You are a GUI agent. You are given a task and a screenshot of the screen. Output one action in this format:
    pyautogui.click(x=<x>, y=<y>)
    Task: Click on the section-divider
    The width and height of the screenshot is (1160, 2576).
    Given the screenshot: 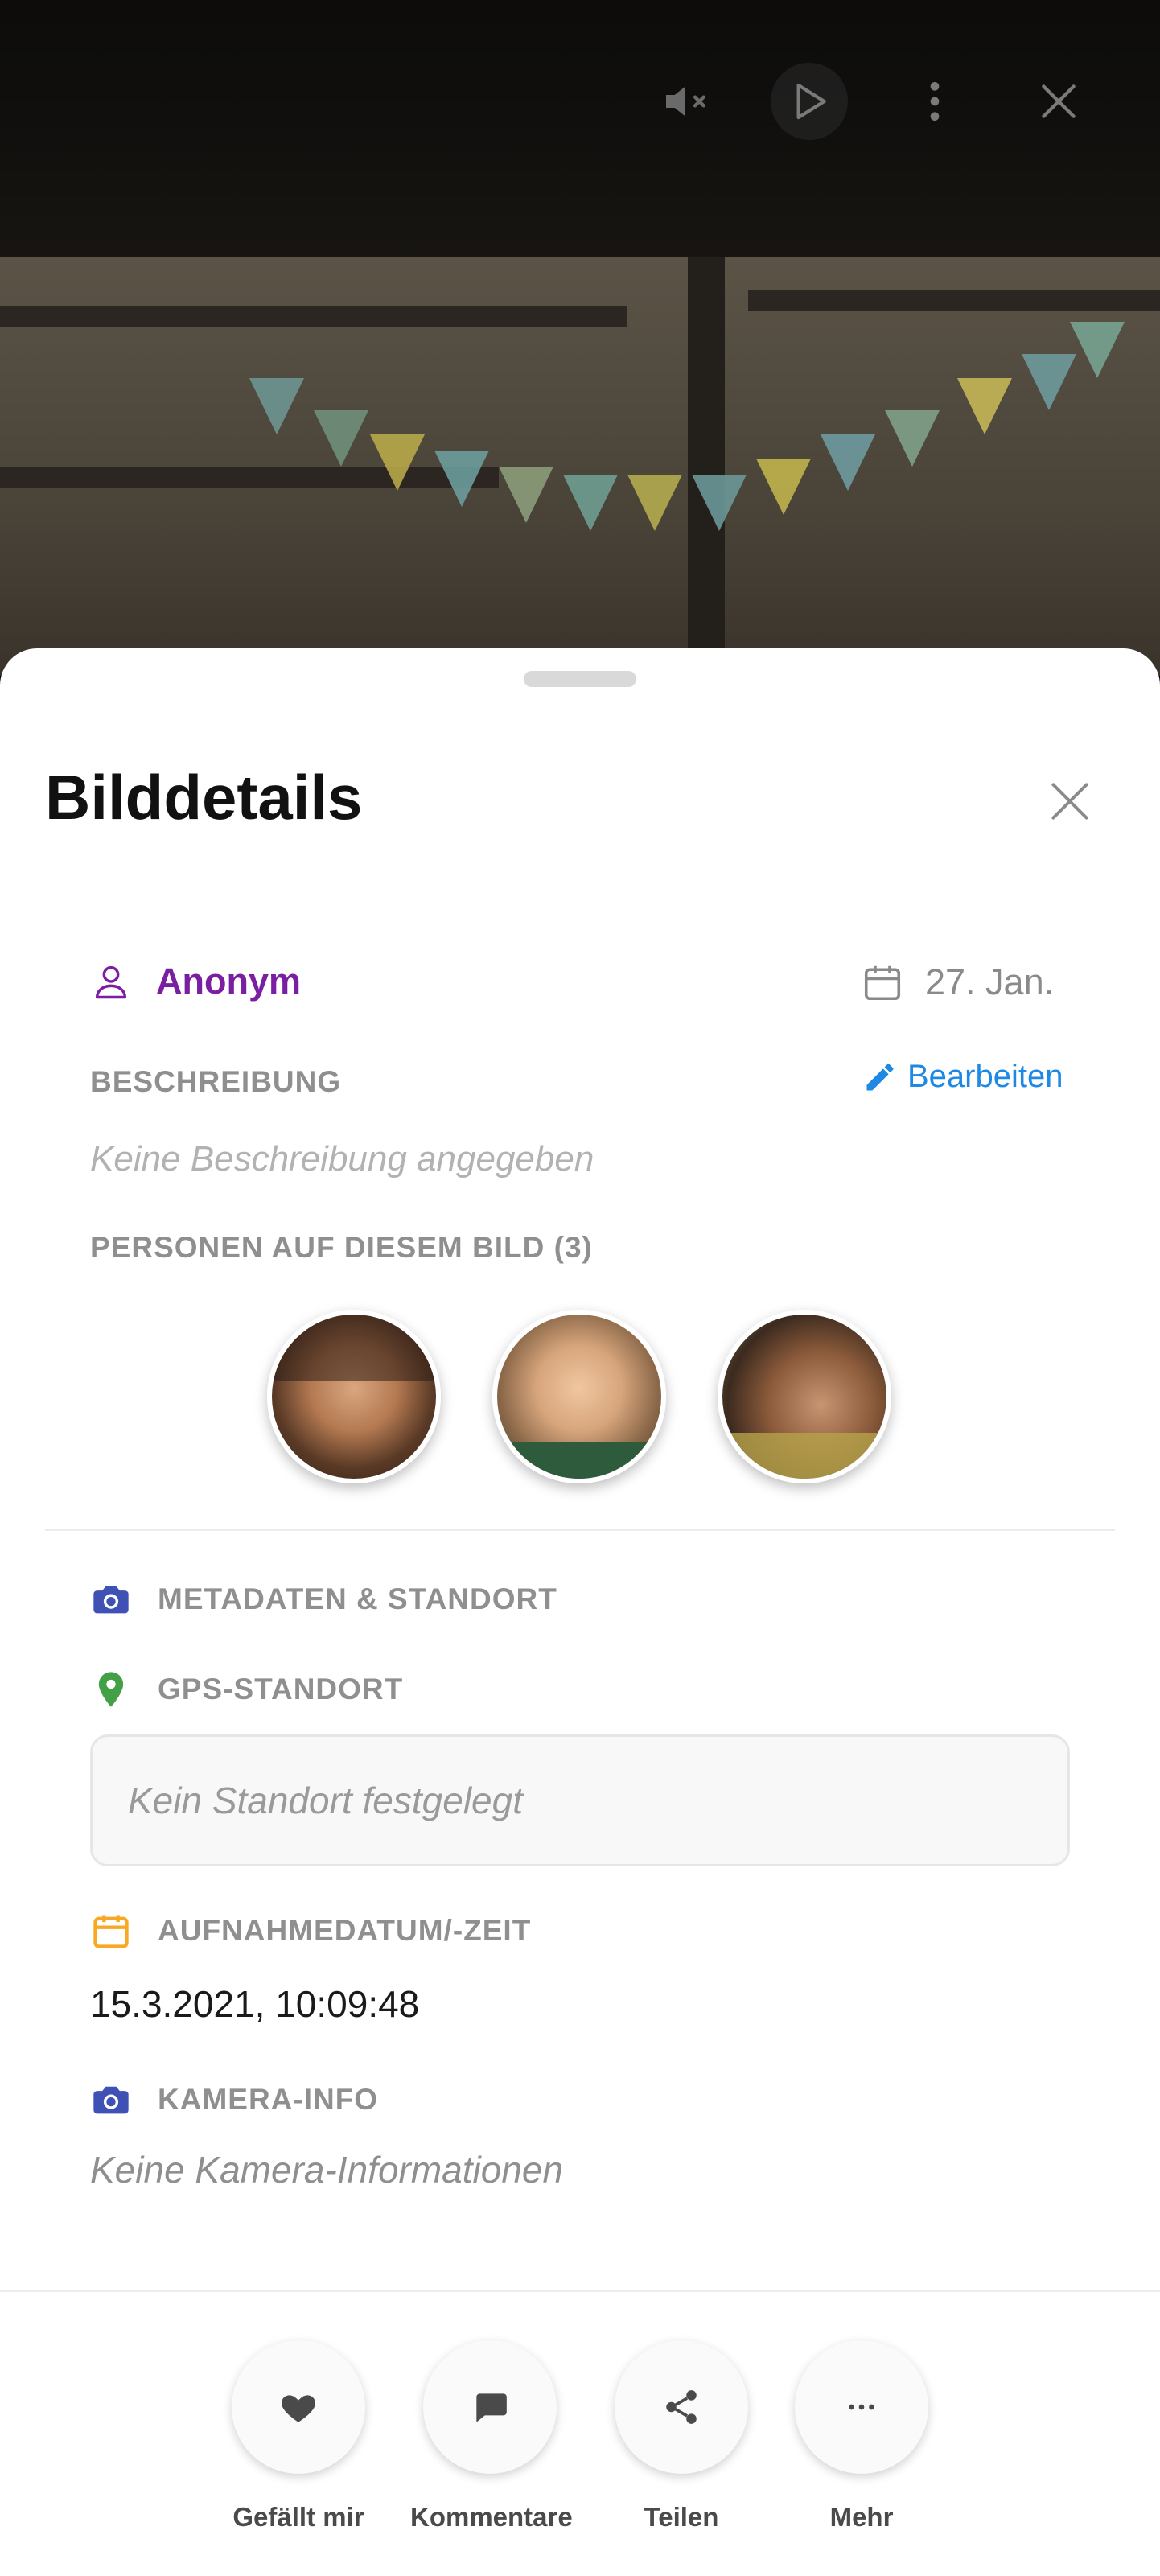 What is the action you would take?
    pyautogui.click(x=580, y=1530)
    